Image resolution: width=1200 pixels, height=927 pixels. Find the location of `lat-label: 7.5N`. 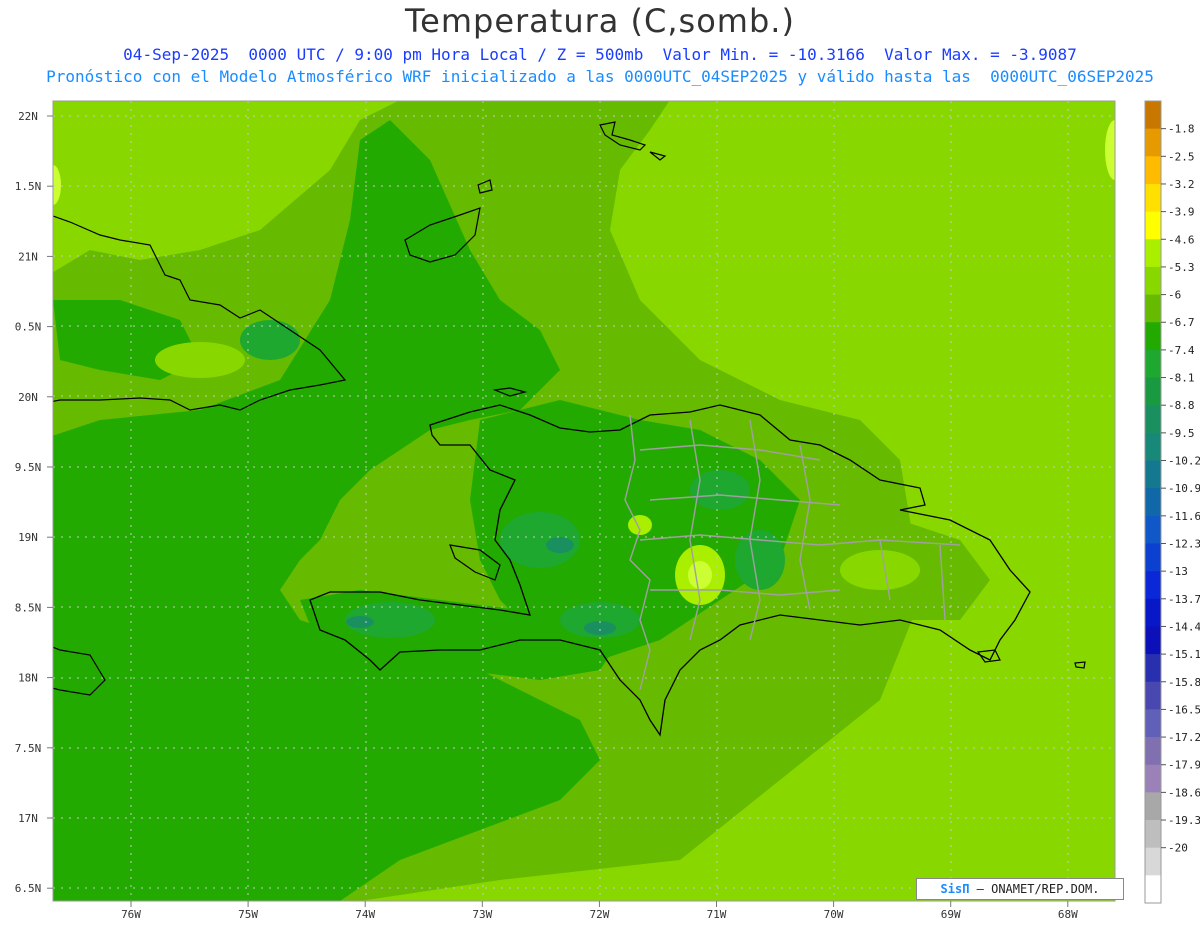

lat-label: 7.5N is located at coordinates (28, 748).